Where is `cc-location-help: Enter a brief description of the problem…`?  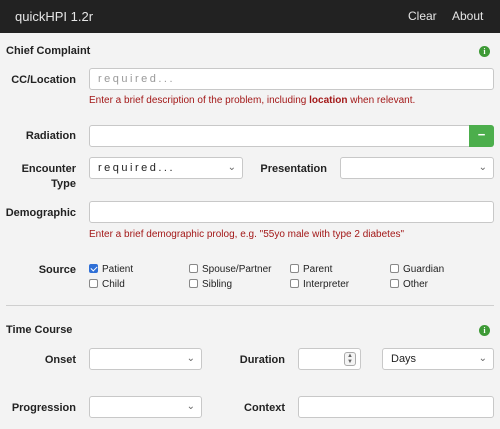
cc-location-help: Enter a brief description of the problem… is located at coordinates (252, 100).